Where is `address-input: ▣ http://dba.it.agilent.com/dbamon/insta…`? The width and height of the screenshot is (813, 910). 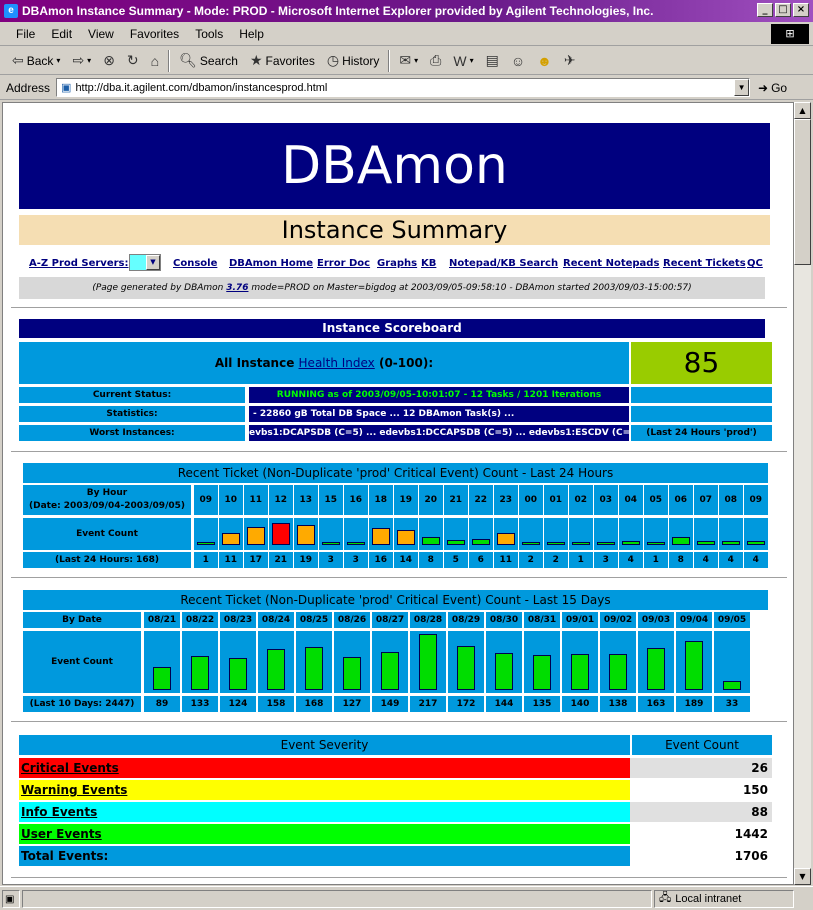 address-input: ▣ http://dba.it.agilent.com/dbamon/insta… is located at coordinates (403, 87).